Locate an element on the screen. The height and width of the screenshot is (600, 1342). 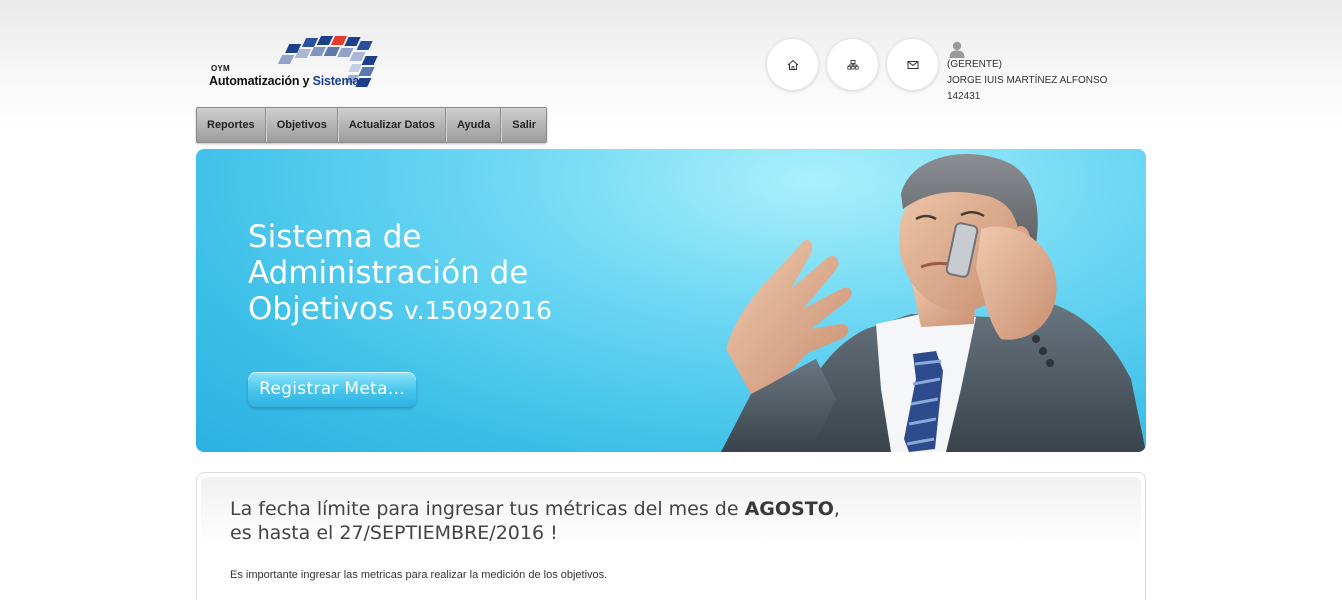
sitemap-icon is located at coordinates (852, 64).